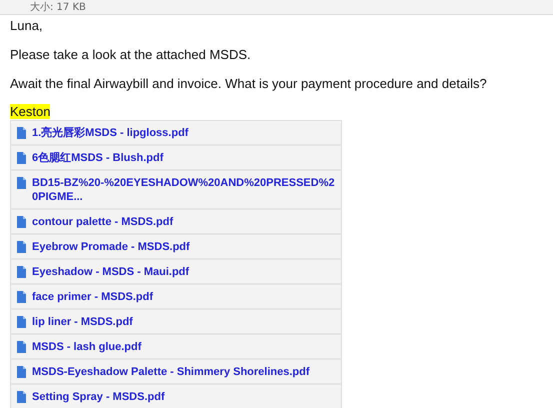 The image size is (553, 408). I want to click on attachment-link: MSDS-Eyeshadow Palette - Shimmery Shorelines.pdf, so click(171, 372).